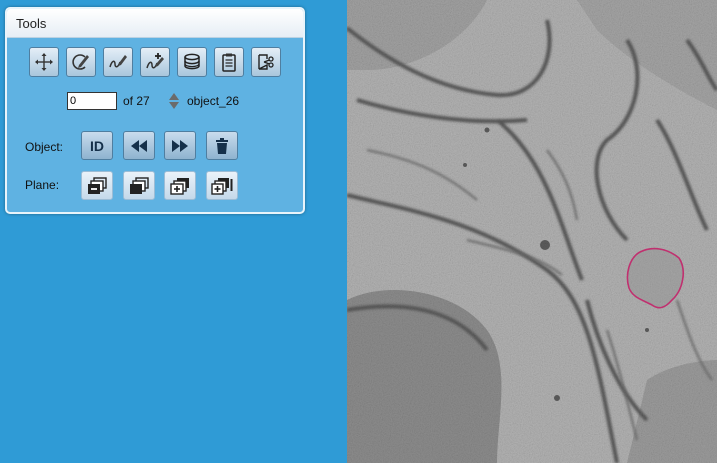 The image size is (717, 463). What do you see at coordinates (174, 101) in the screenshot?
I see `spinner-updown-icon` at bounding box center [174, 101].